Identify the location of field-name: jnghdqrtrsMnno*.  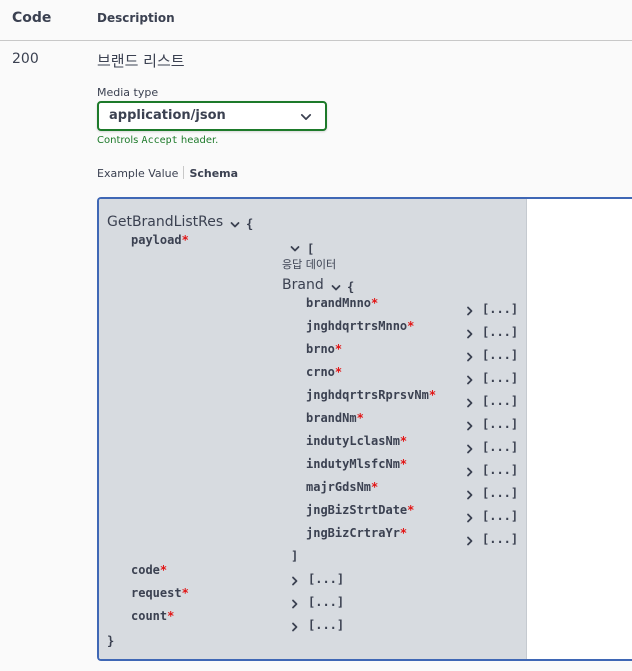
(360, 326).